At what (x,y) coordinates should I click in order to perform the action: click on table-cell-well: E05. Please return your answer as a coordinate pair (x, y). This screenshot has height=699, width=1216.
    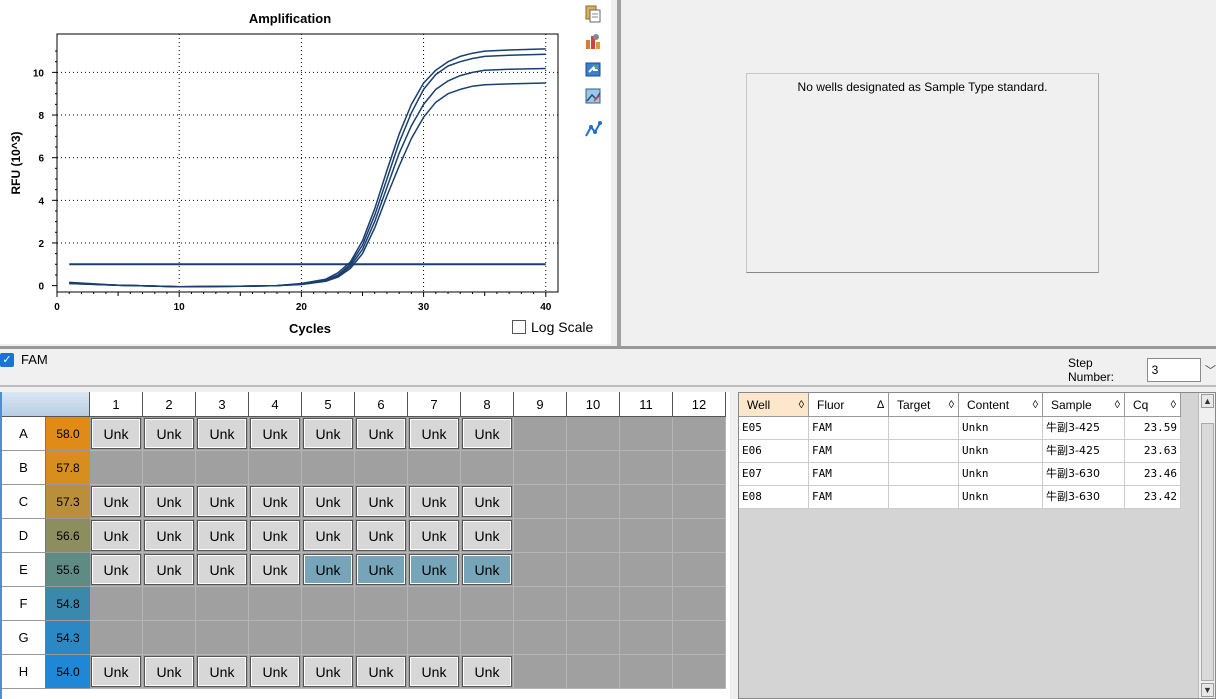
    Looking at the image, I should click on (774, 428).